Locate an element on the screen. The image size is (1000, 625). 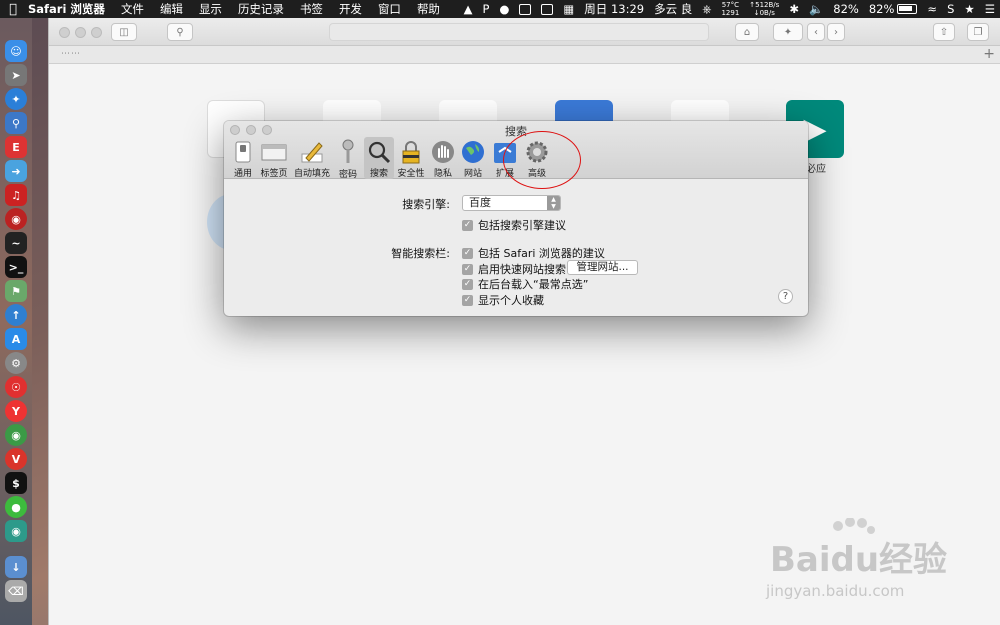
preview-icon: ⚲ is located at coordinates (16, 123).